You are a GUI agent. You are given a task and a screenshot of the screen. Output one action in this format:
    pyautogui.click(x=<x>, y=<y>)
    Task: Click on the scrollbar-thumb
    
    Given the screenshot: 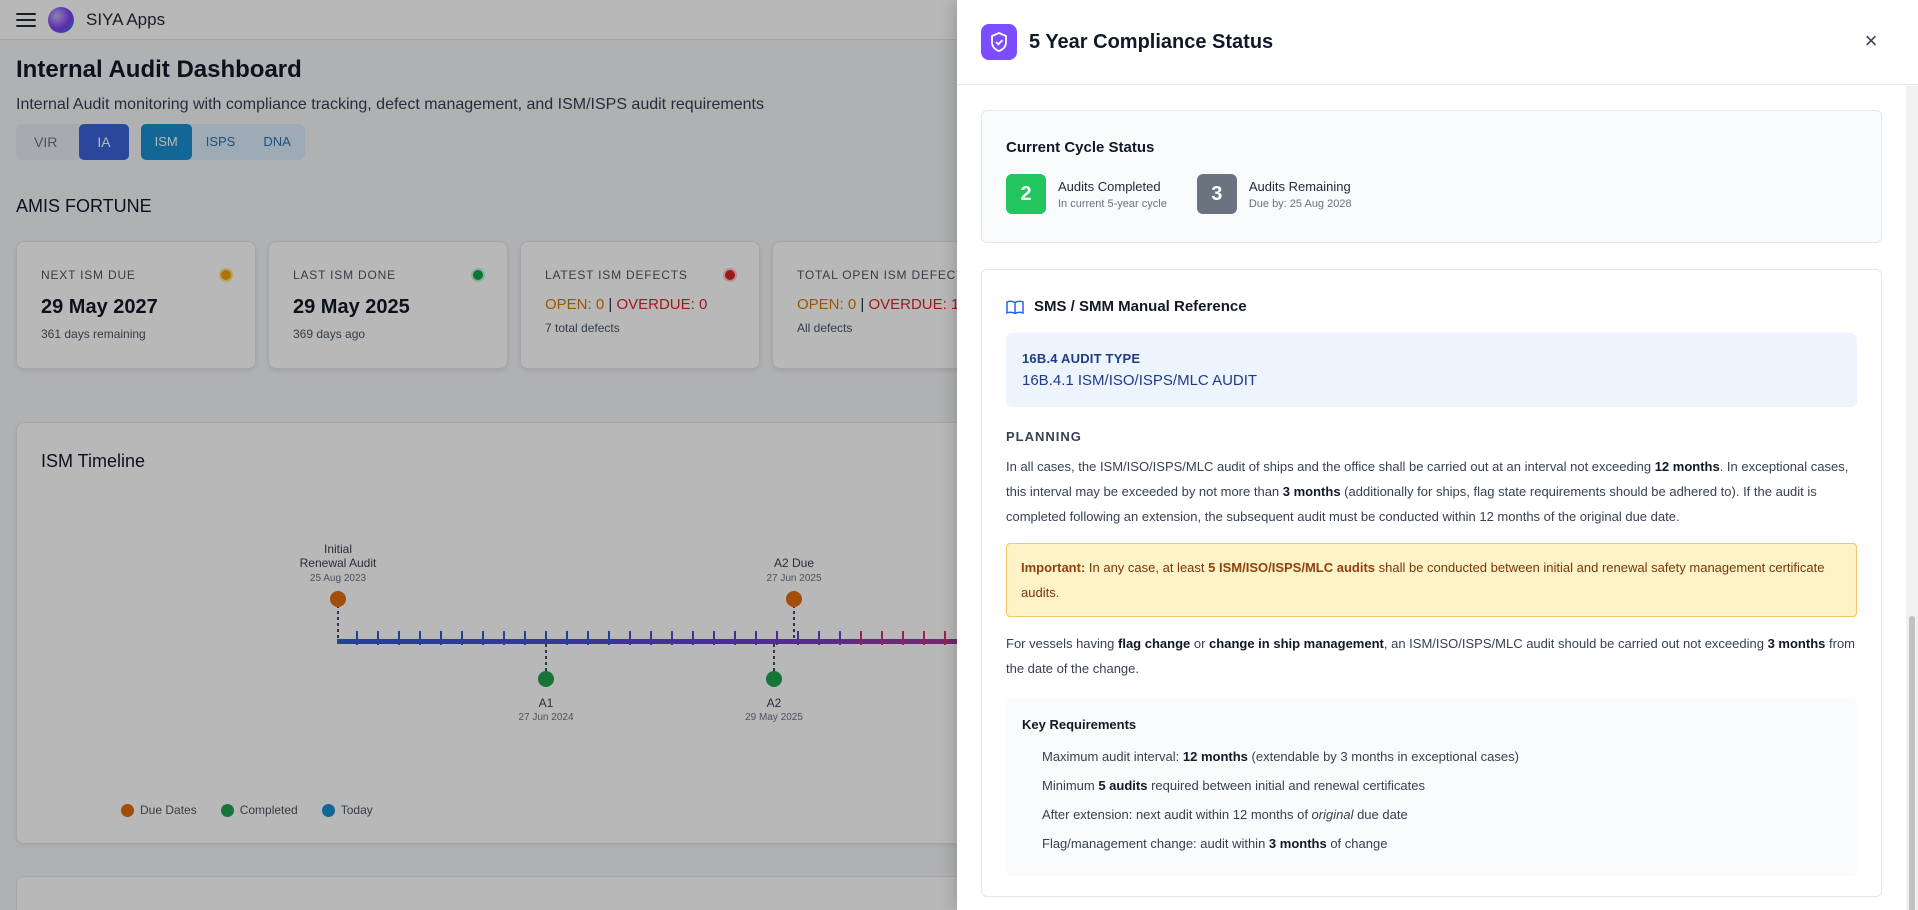 What is the action you would take?
    pyautogui.click(x=1912, y=763)
    